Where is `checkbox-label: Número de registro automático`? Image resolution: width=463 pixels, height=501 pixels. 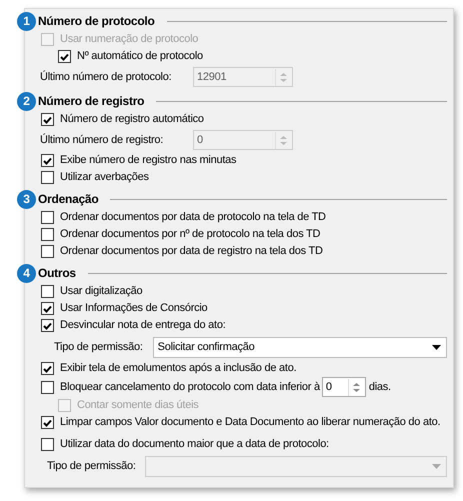
checkbox-label: Número de registro automático is located at coordinates (132, 120).